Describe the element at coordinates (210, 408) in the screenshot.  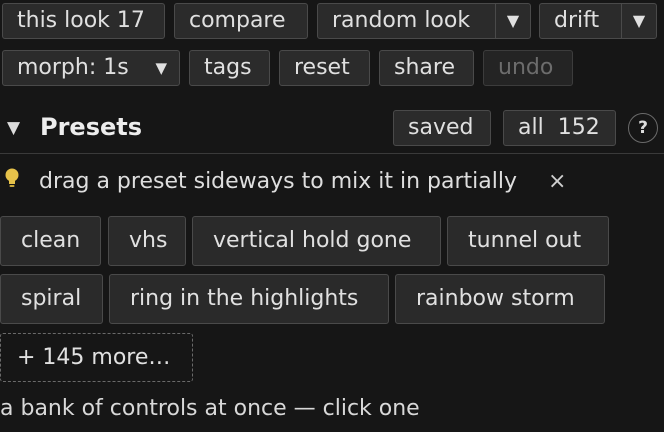
I see `footer-text: a bank of controls at once — click one` at that location.